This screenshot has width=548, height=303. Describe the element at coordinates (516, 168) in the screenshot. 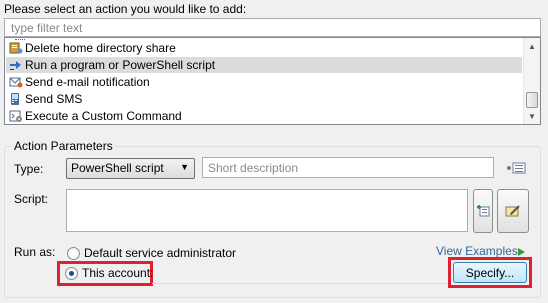

I see `insert-field-icon` at that location.